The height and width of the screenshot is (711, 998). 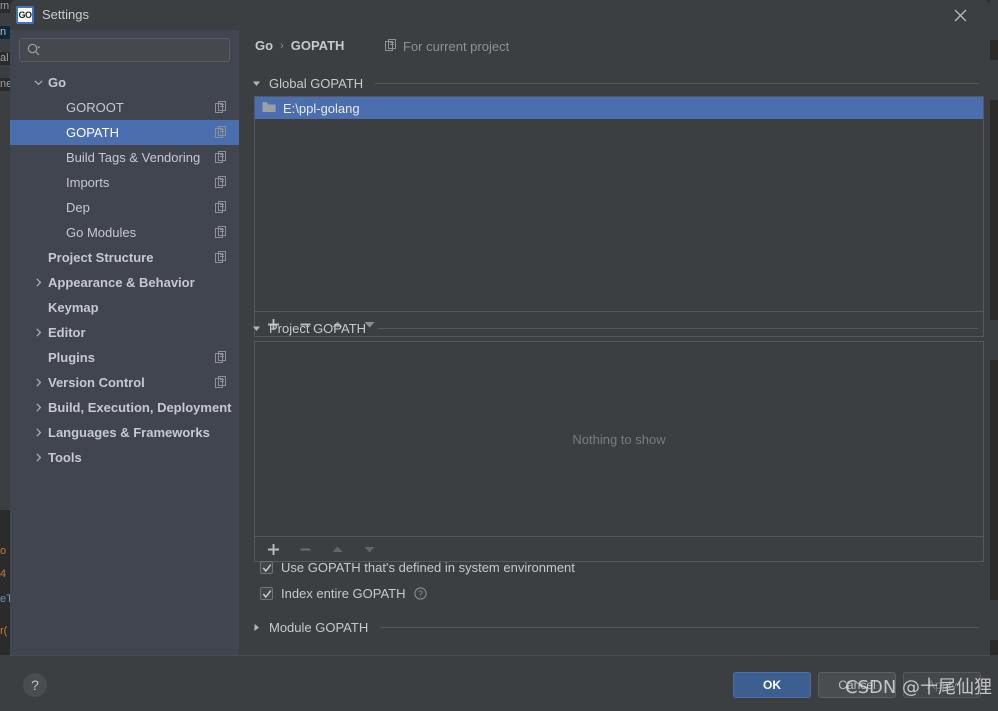 What do you see at coordinates (78, 207) in the screenshot?
I see `sidebar-item-label: Dep` at bounding box center [78, 207].